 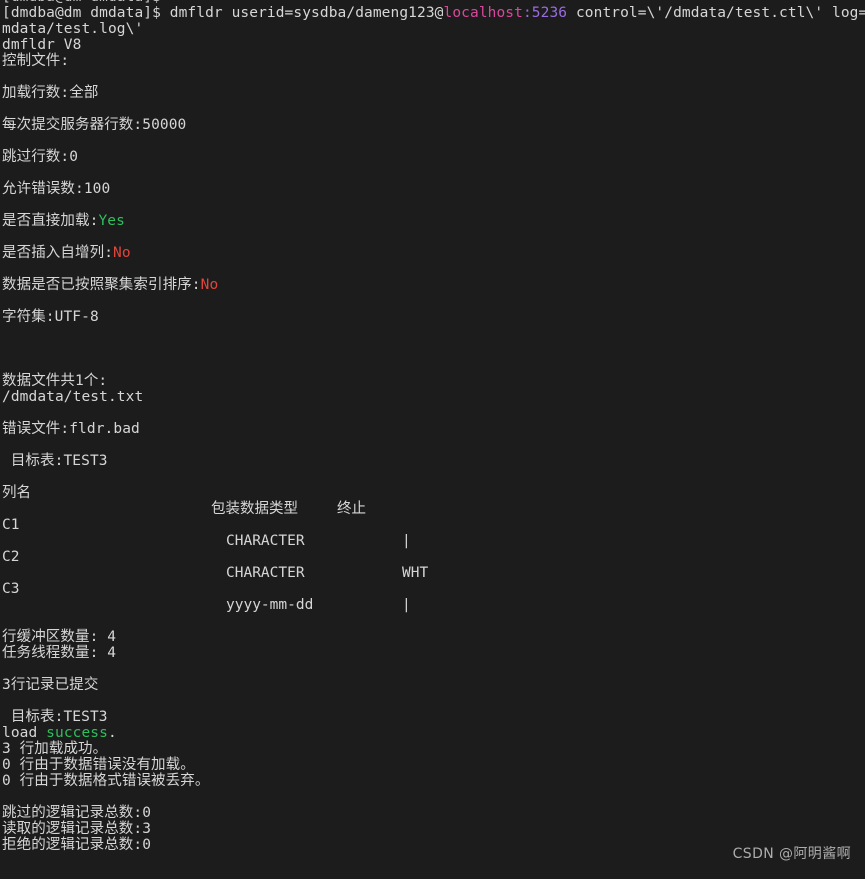 I want to click on columns-header-terminator: 终止, so click(x=351, y=509).